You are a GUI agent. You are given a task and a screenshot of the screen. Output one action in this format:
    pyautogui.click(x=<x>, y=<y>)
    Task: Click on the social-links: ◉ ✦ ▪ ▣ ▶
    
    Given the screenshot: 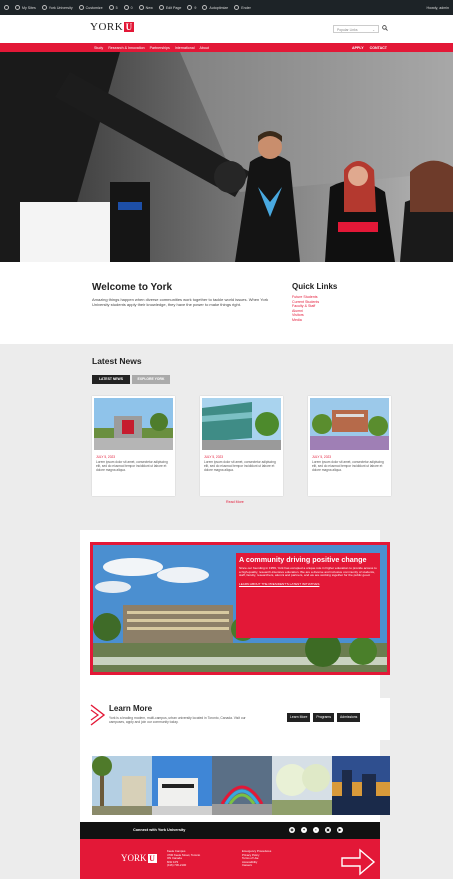 What is the action you would take?
    pyautogui.click(x=316, y=830)
    